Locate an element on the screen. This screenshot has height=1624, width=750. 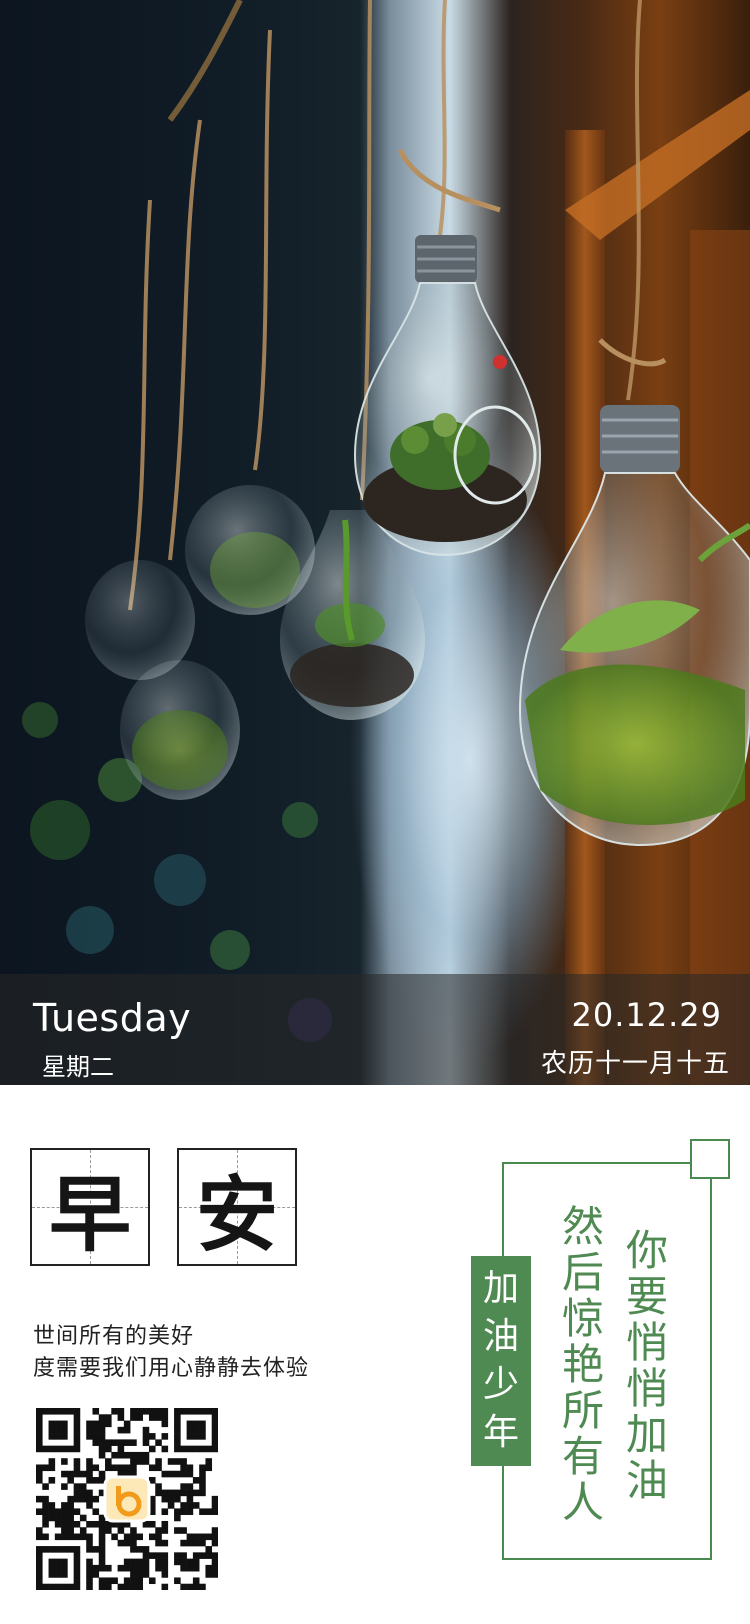
slogan-char: 所 is located at coordinates (583, 1410).